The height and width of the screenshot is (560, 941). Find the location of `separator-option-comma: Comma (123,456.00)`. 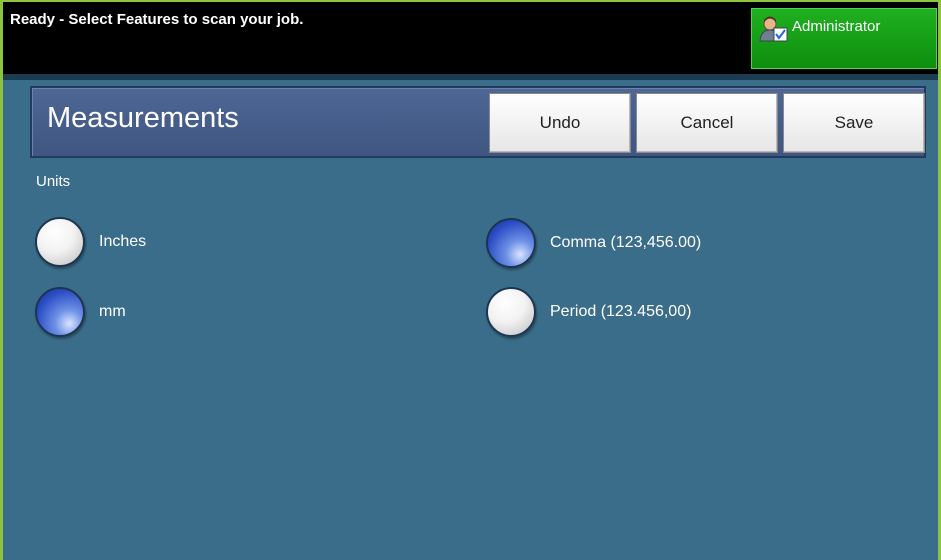

separator-option-comma: Comma (123,456.00) is located at coordinates (593, 243).